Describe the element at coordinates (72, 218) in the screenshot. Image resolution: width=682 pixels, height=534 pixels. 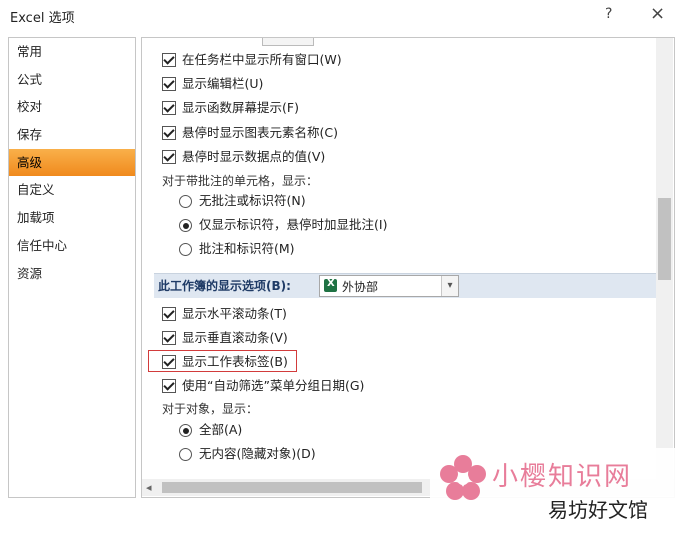
I see `nav-item-加载项: 加载项` at that location.